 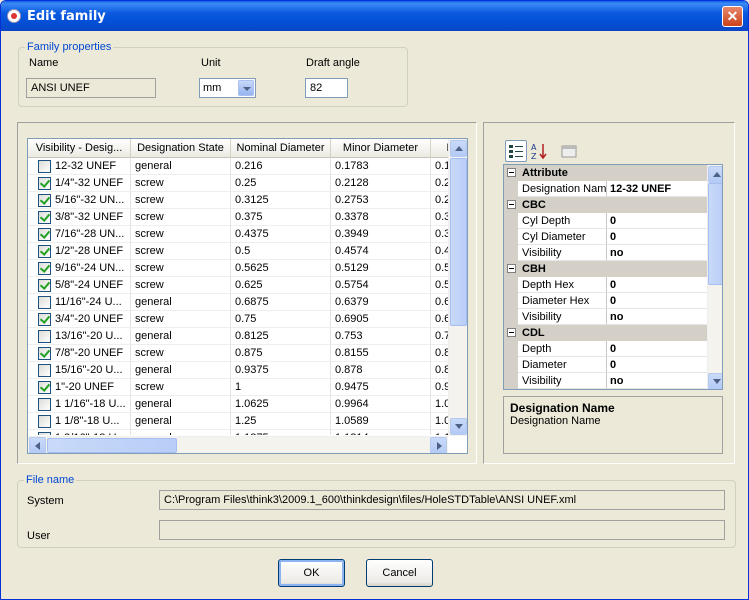 I want to click on cell-minor: 0.878, so click(x=381, y=370).